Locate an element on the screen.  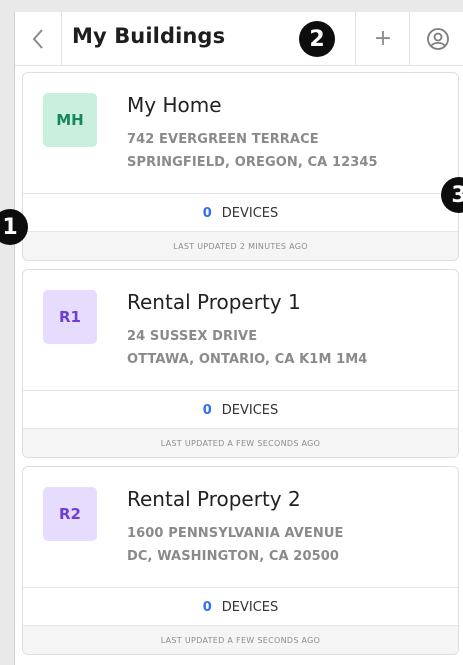
chevron-left-icon is located at coordinates (37, 38).